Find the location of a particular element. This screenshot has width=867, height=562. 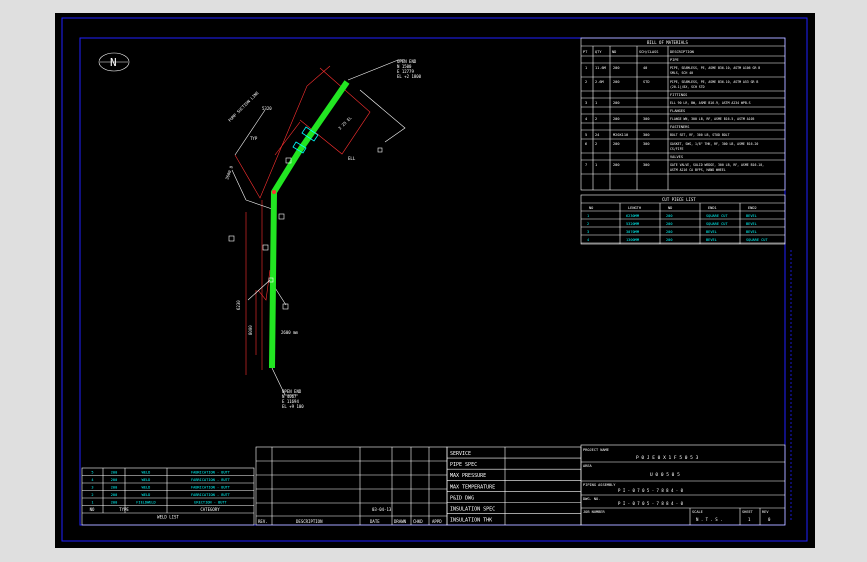

bom-title: BILL OF MATERIALS is located at coordinates (668, 42).